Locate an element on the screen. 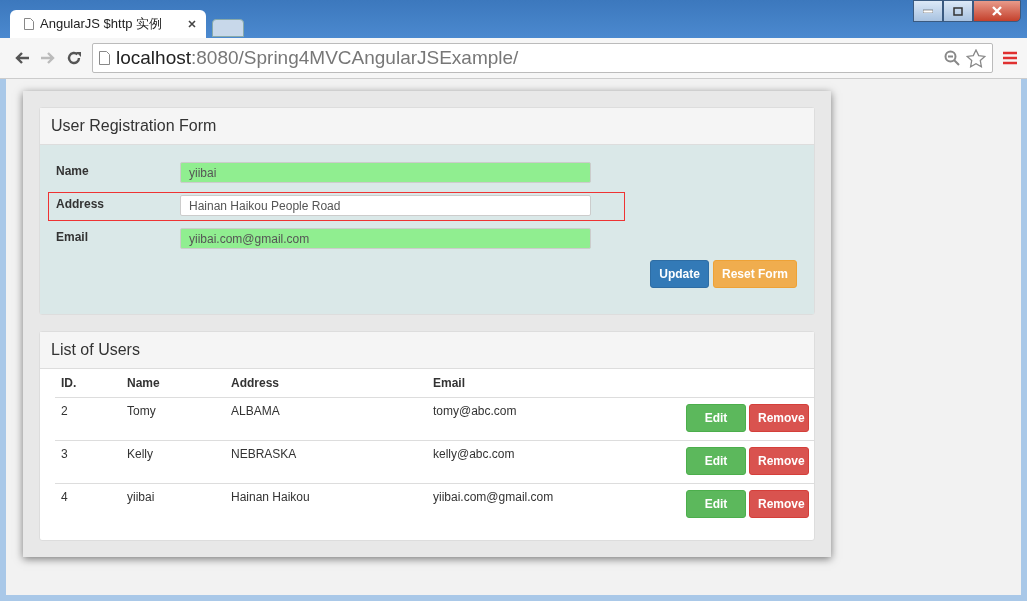 Image resolution: width=1027 pixels, height=601 pixels. table-cell: yiibai is located at coordinates (173, 504).